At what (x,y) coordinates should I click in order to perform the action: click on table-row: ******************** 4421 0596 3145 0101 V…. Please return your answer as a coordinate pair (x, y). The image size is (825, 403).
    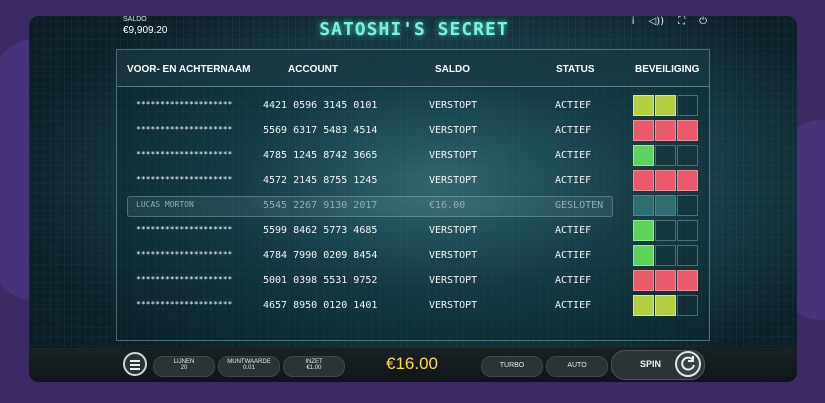
    Looking at the image, I should click on (413, 106).